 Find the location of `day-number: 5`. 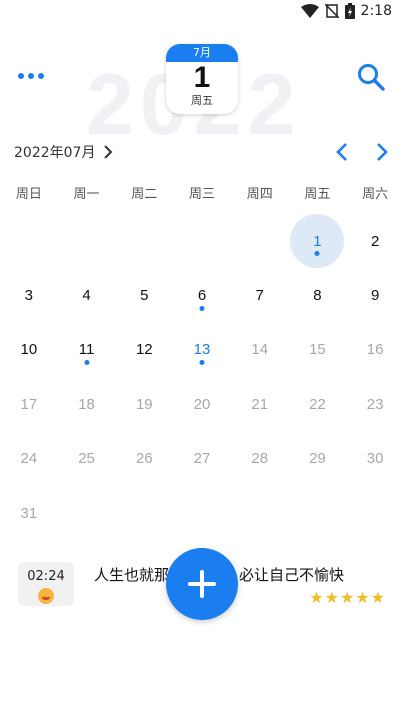

day-number: 5 is located at coordinates (144, 296).